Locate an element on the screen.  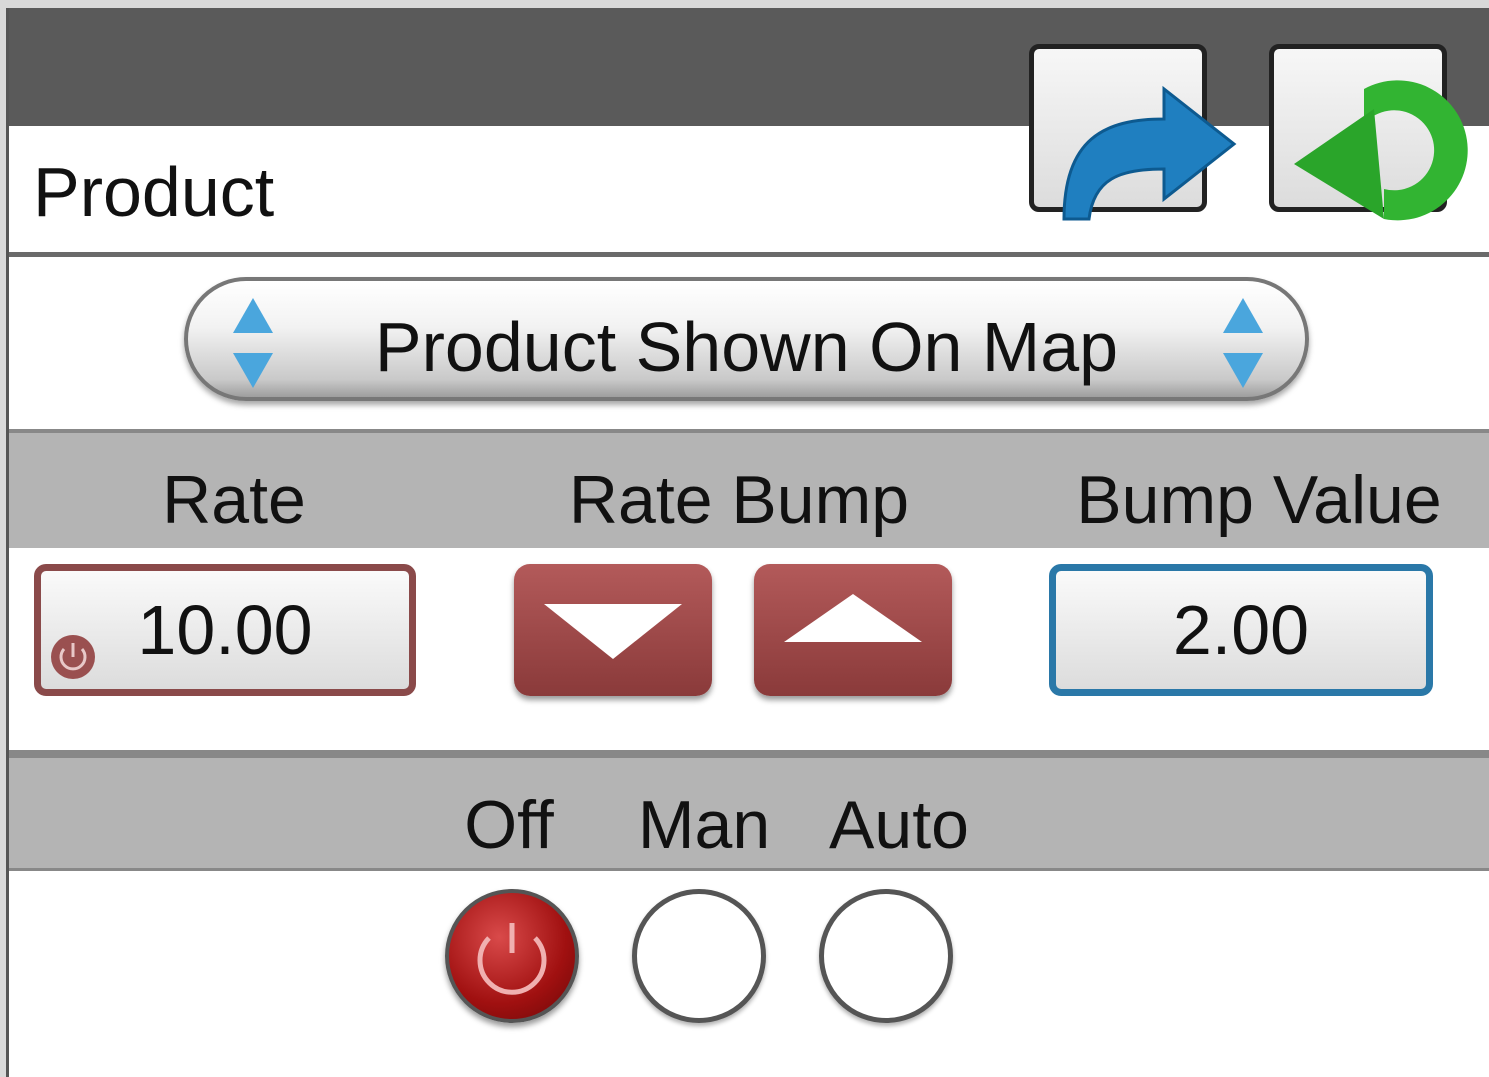
rate-value: 10.00 is located at coordinates (225, 630).